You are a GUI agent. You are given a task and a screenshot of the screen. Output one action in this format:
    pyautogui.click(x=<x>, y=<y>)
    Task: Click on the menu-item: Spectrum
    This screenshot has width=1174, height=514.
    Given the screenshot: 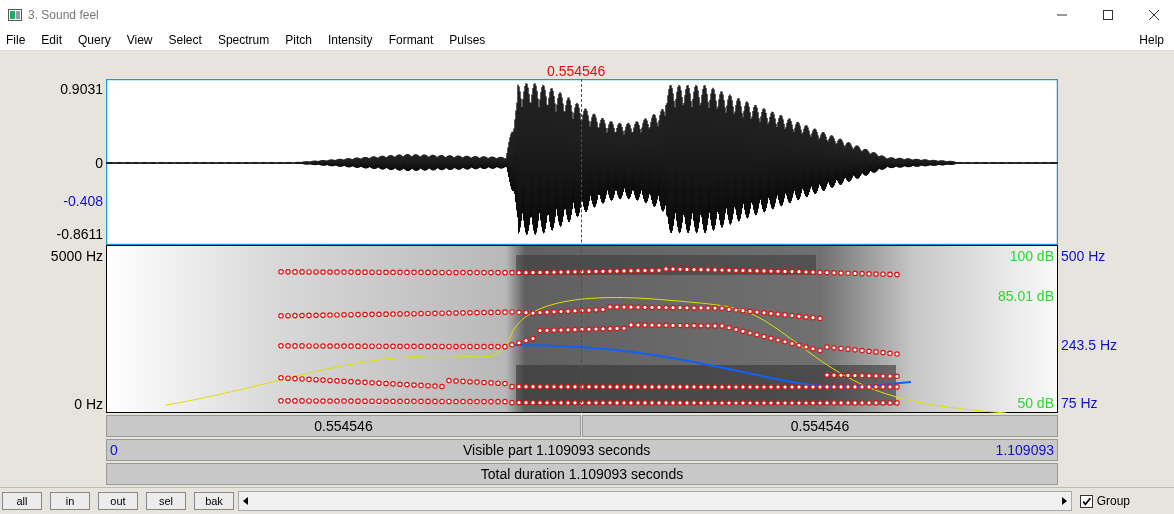 What is the action you would take?
    pyautogui.click(x=245, y=40)
    